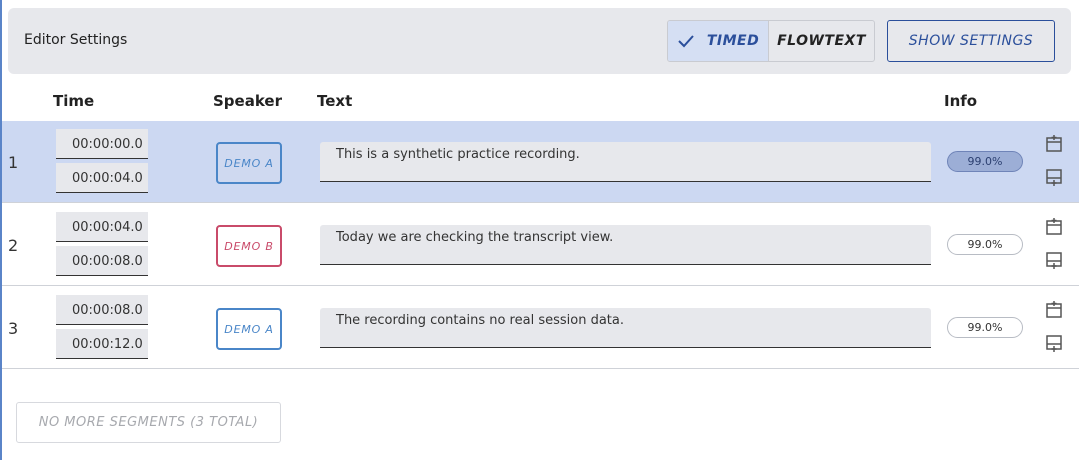 The width and height of the screenshot is (1079, 460). Describe the element at coordinates (76, 40) in the screenshot. I see `editor-settings-title: Editor Settings` at that location.